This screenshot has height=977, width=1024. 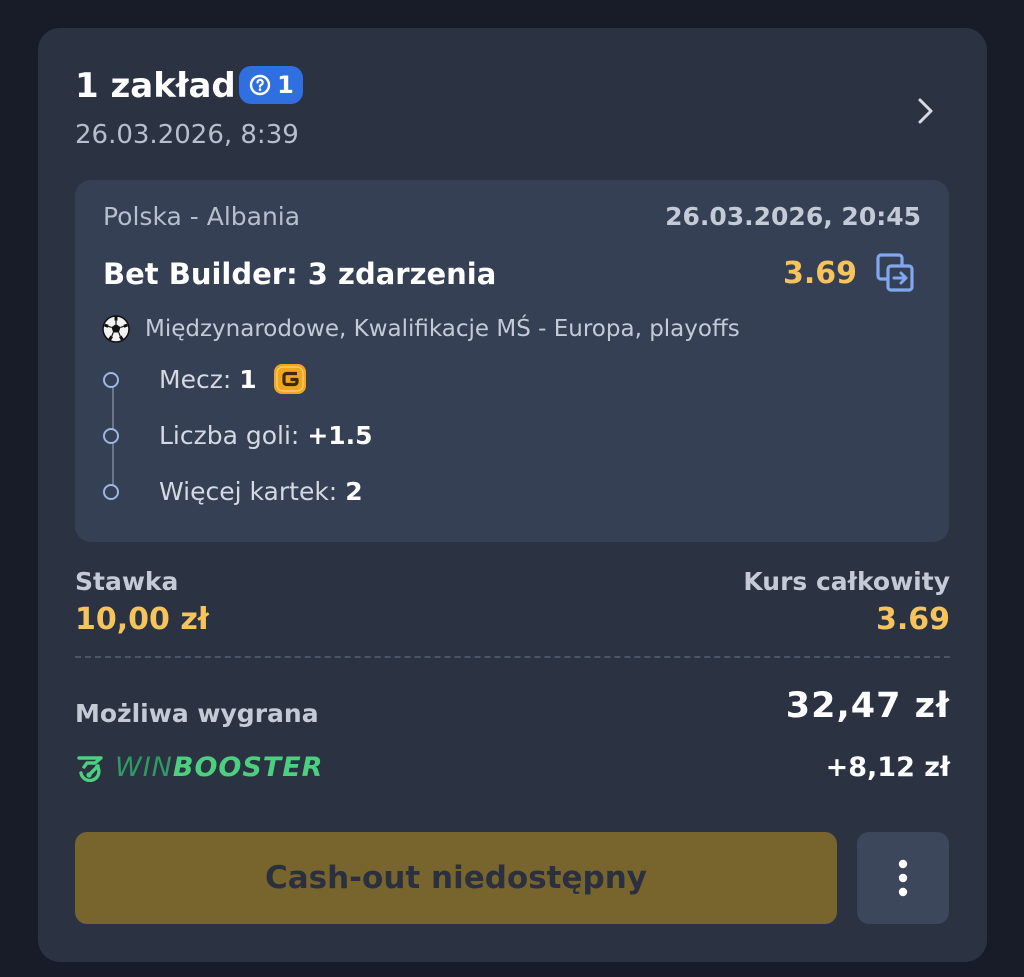 I want to click on event-odds: 3.69, so click(x=819, y=273).